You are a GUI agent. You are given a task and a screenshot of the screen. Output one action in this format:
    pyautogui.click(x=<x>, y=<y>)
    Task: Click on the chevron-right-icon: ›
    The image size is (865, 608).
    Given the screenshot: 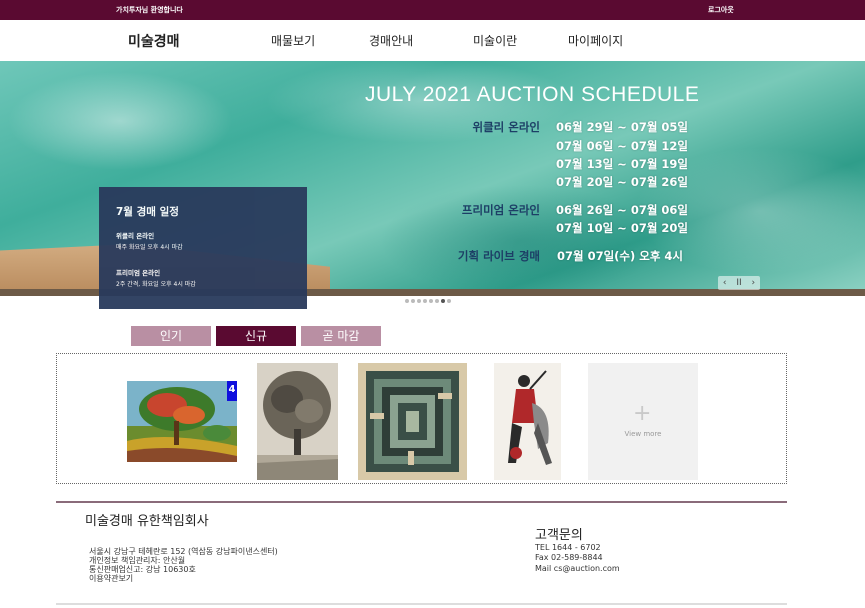 What is the action you would take?
    pyautogui.click(x=753, y=283)
    